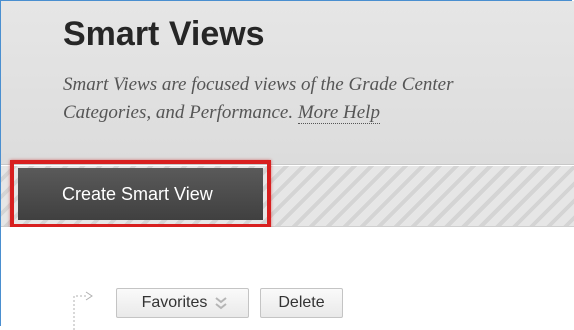  Describe the element at coordinates (83, 310) in the screenshot. I see `tree-connector-icon` at that location.